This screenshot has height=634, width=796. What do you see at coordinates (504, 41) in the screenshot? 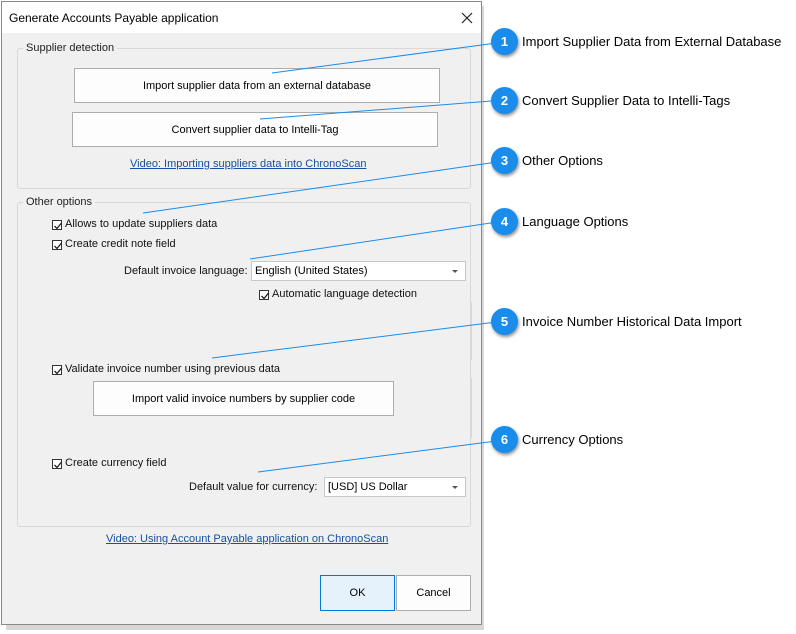
I see `callout-badge-1: 1` at bounding box center [504, 41].